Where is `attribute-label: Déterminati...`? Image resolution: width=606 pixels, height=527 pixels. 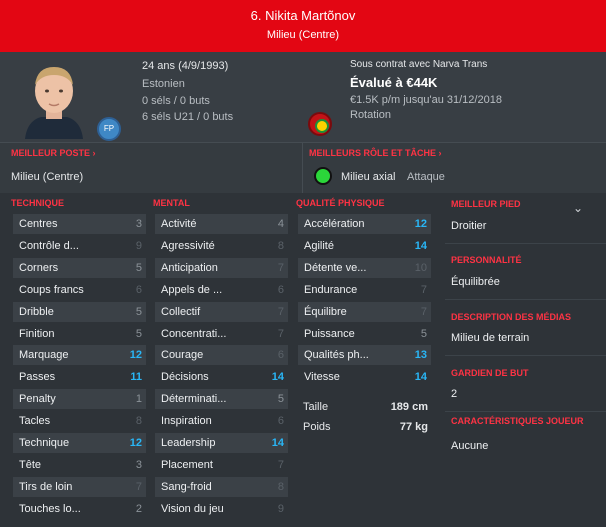
attribute-label: Déterminati... is located at coordinates (194, 399).